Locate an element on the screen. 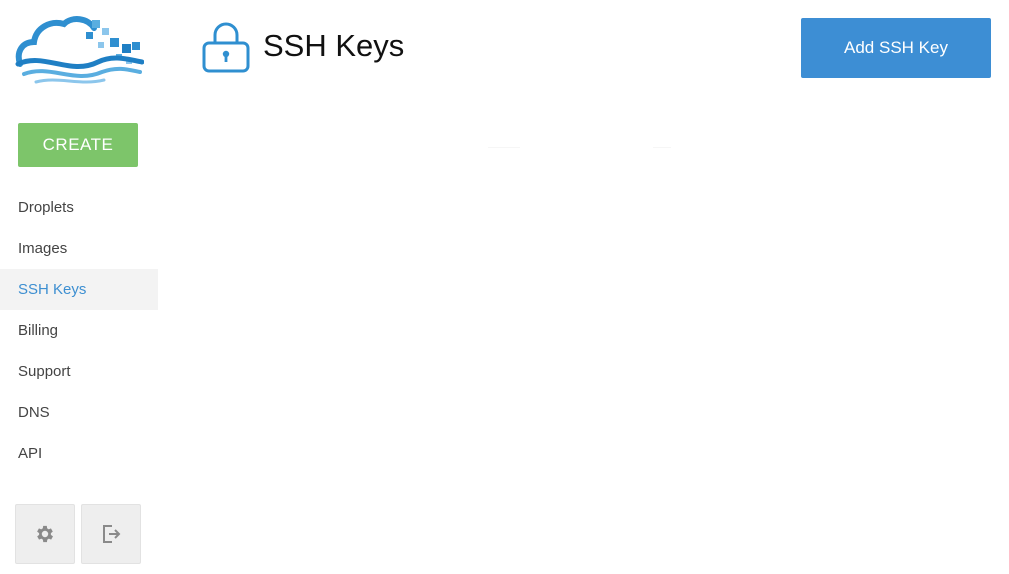  logout-button is located at coordinates (111, 534).